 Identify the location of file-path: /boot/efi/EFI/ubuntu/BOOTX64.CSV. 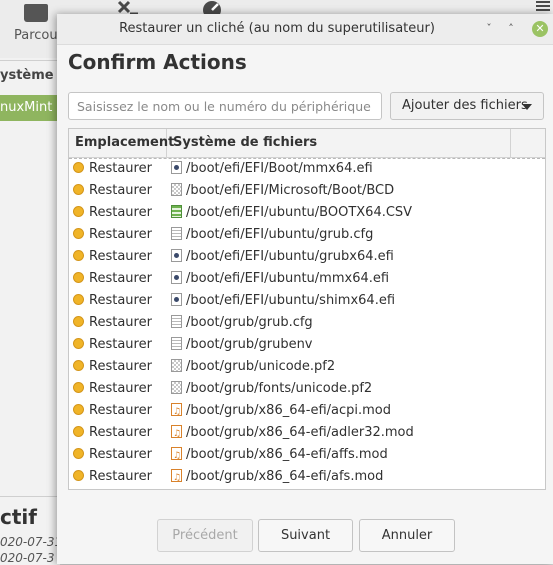
(299, 212).